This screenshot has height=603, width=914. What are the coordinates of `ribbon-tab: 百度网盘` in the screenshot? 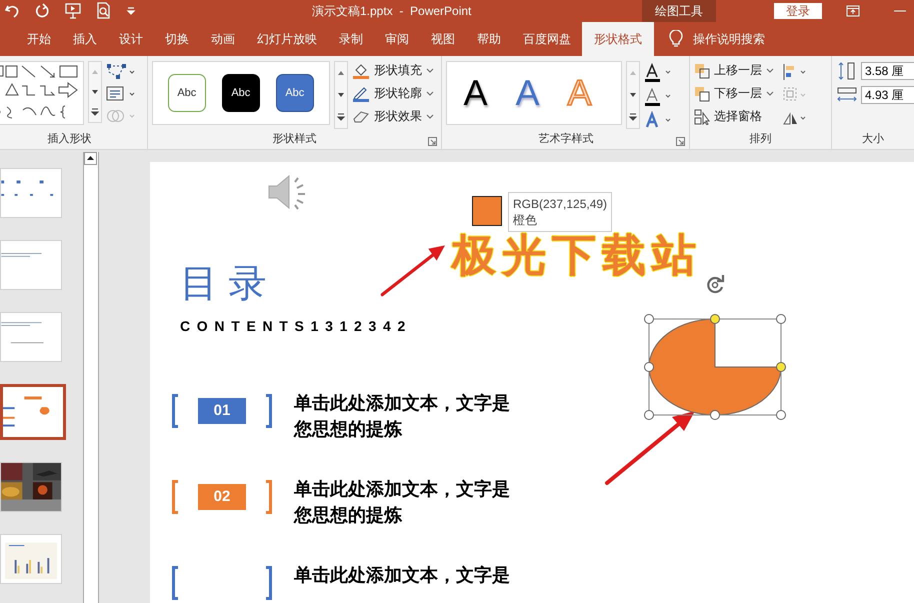 It's located at (547, 39).